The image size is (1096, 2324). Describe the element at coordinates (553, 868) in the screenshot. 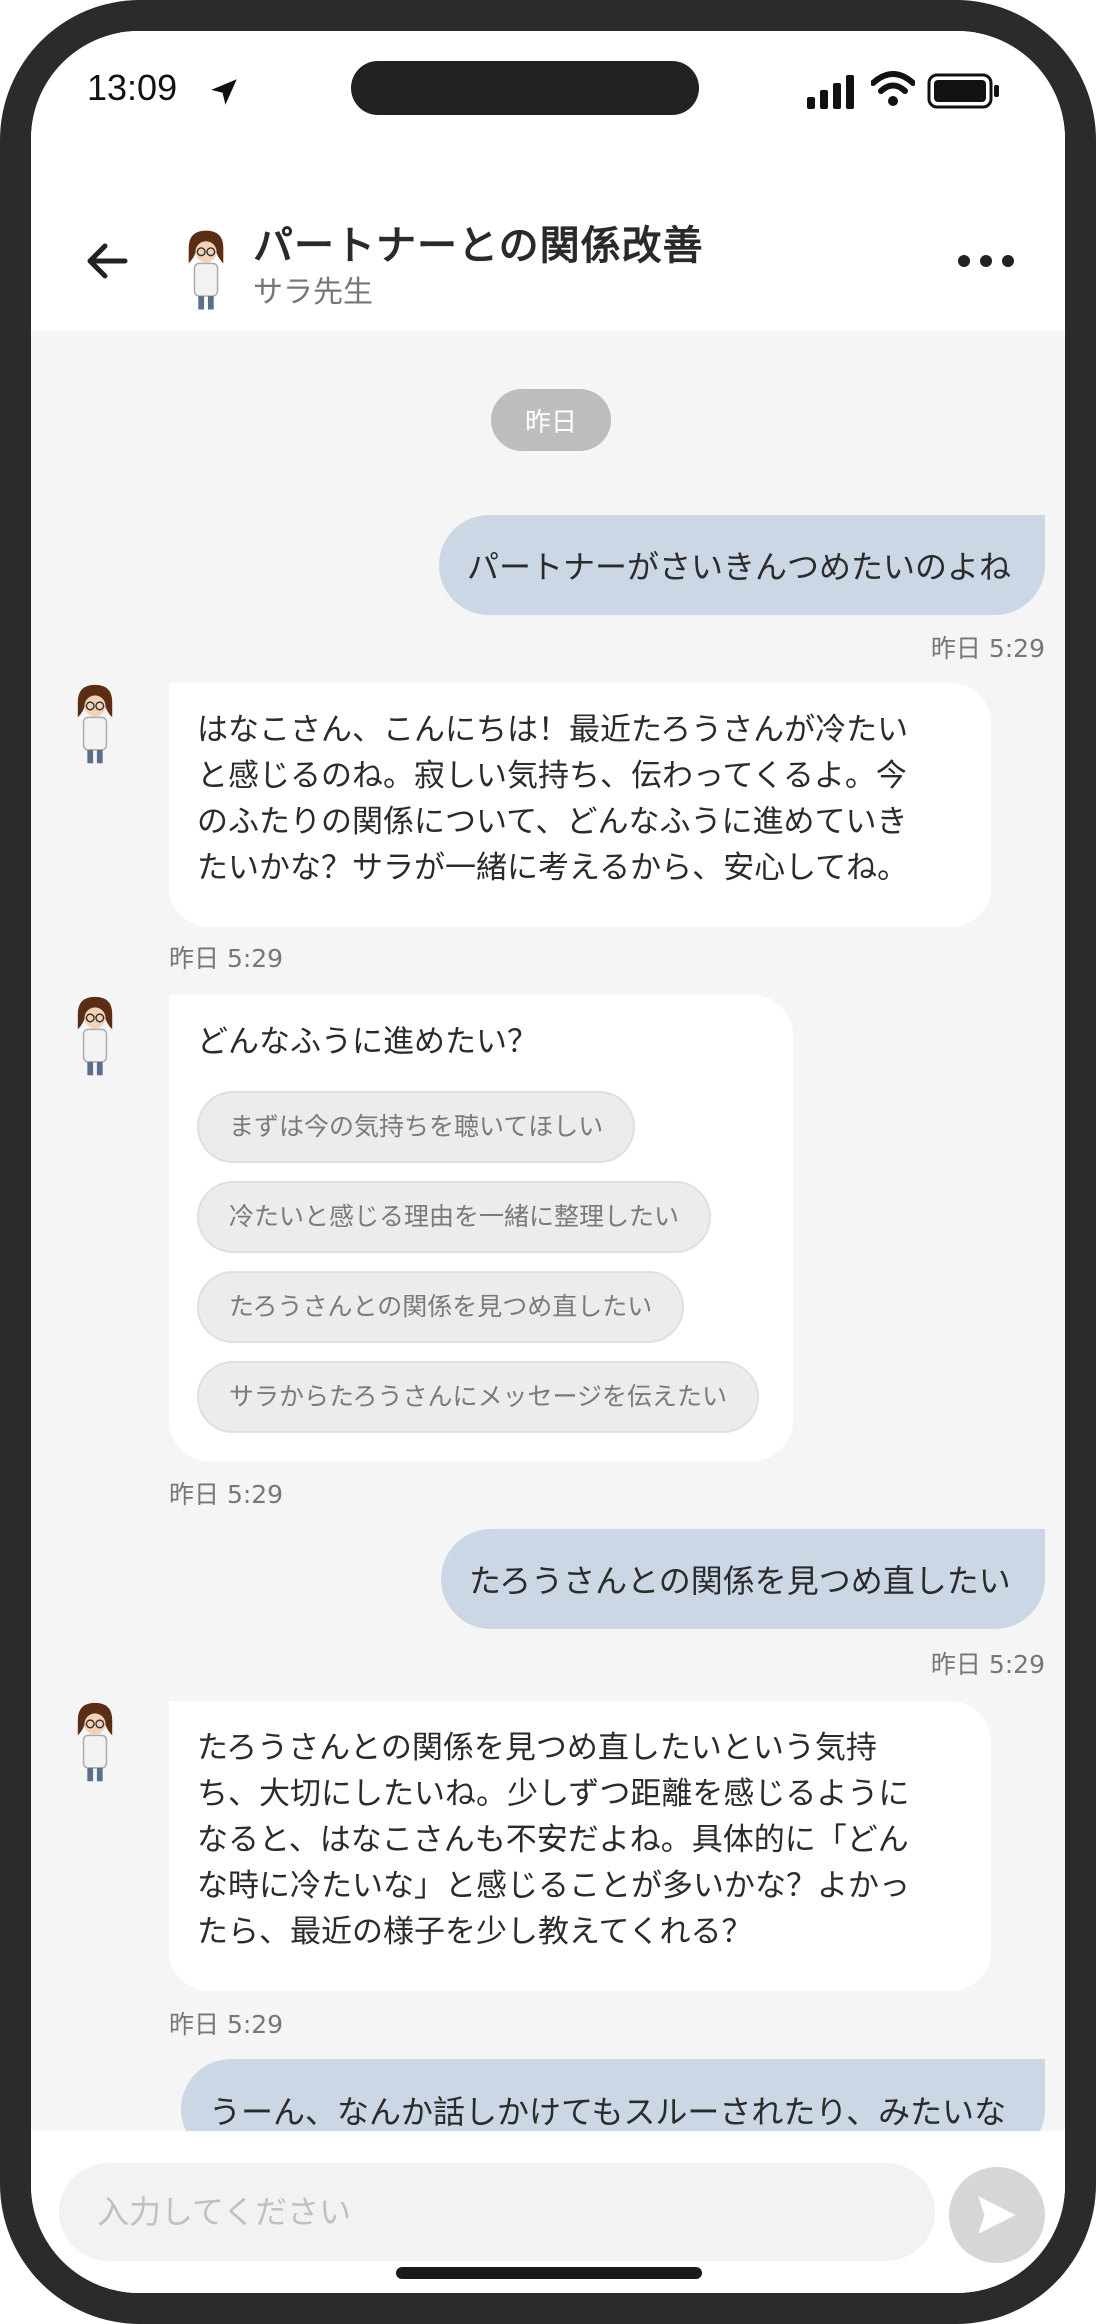

I see `message-line: たいかな？サラが一緒に考えるから、安心してね。` at that location.